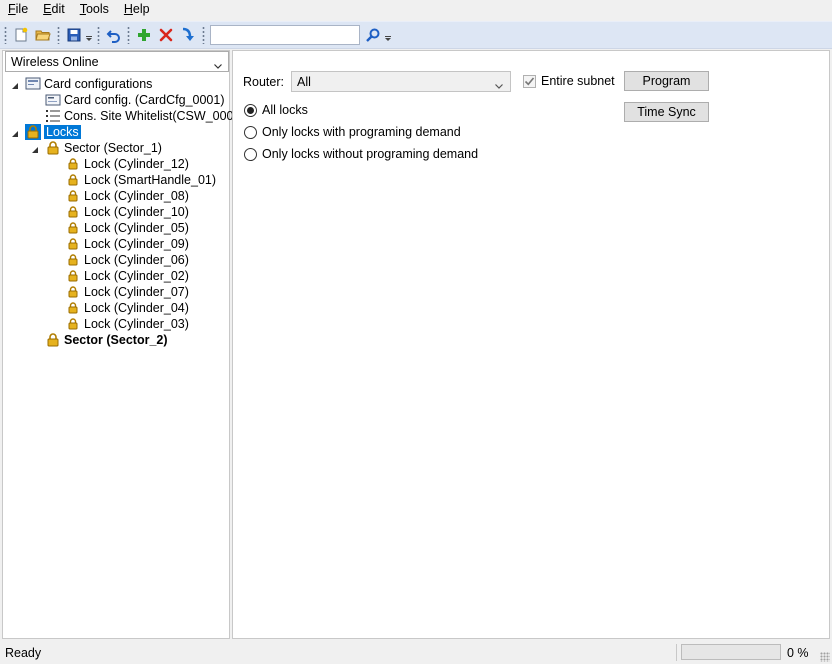 The image size is (832, 664). What do you see at coordinates (144, 35) in the screenshot?
I see `add-icon` at bounding box center [144, 35].